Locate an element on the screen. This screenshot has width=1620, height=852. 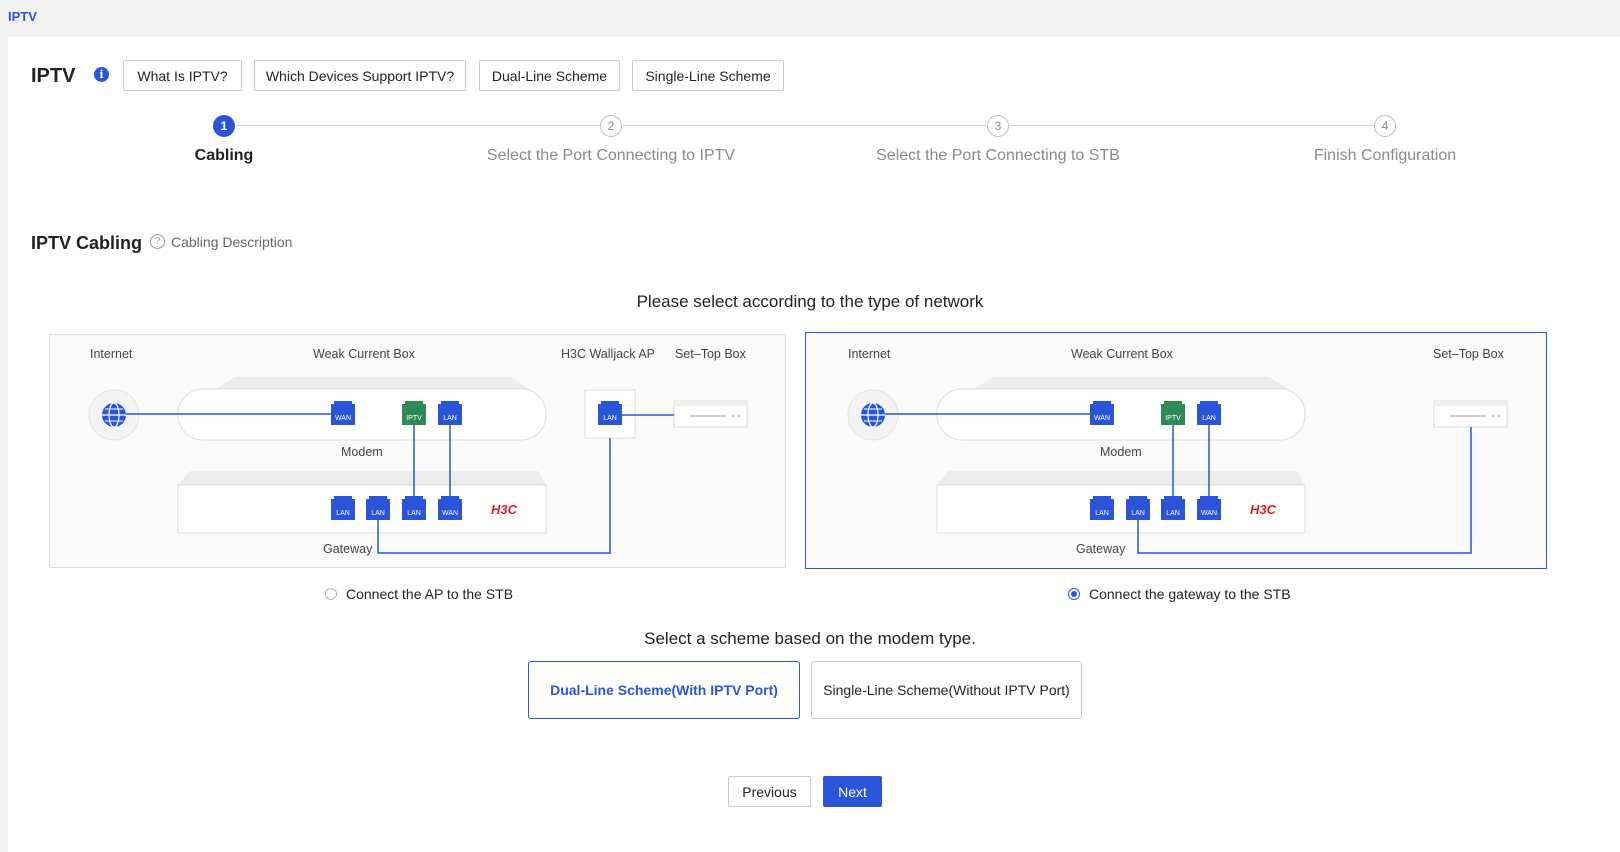
previous-button: Previous is located at coordinates (769, 791).